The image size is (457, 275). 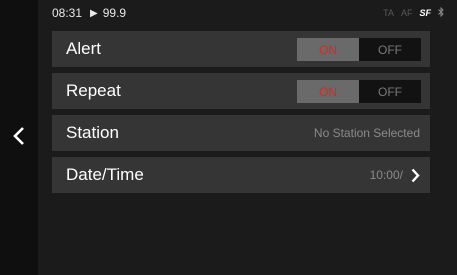 I want to click on ta-indicator: TA, so click(x=388, y=13).